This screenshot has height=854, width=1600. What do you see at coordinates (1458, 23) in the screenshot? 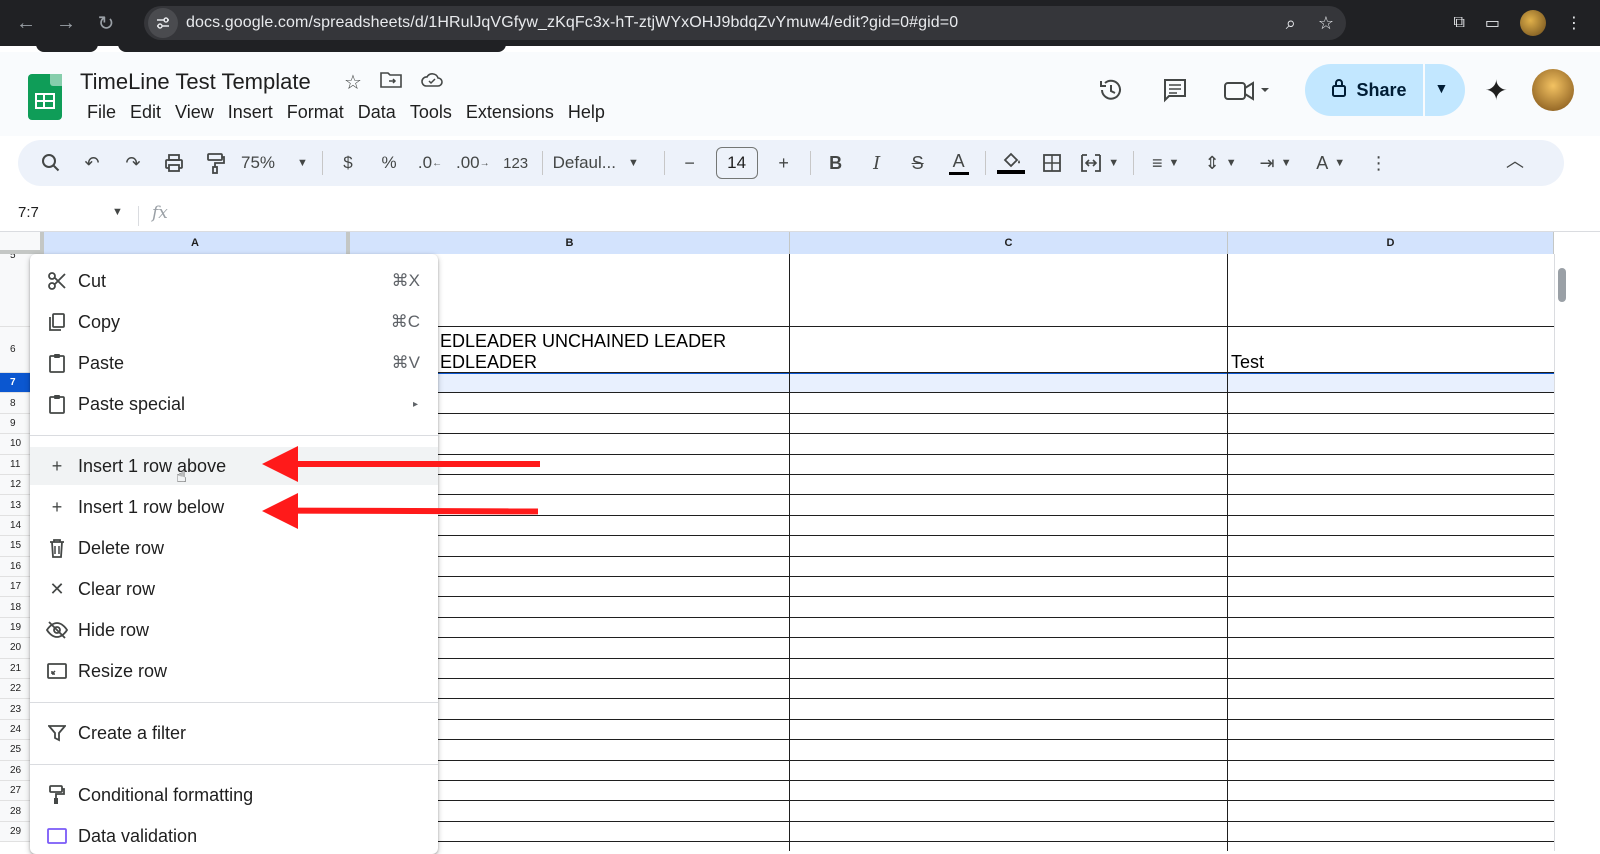
I see `extensions-icon: ⧉` at bounding box center [1458, 23].